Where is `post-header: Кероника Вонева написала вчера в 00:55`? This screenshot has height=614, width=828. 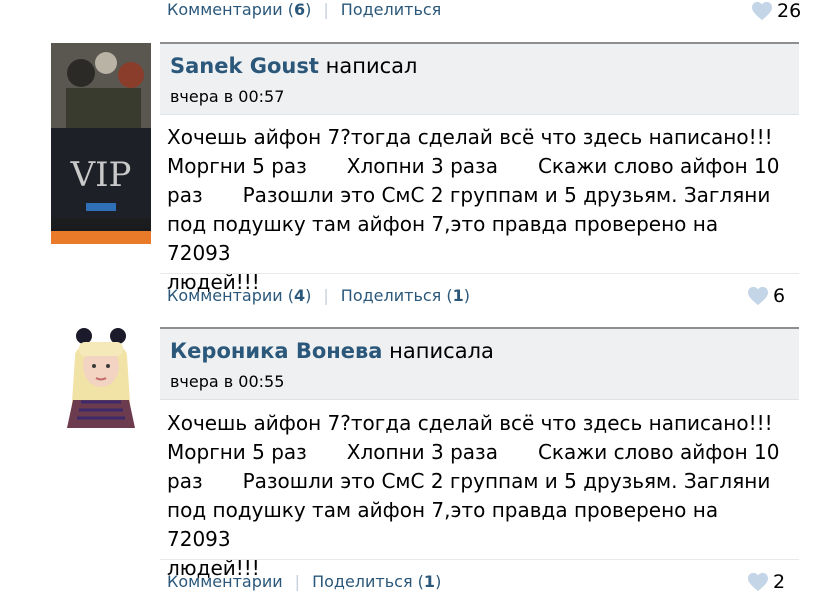 post-header: Кероника Вонева написала вчера в 00:55 is located at coordinates (479, 364).